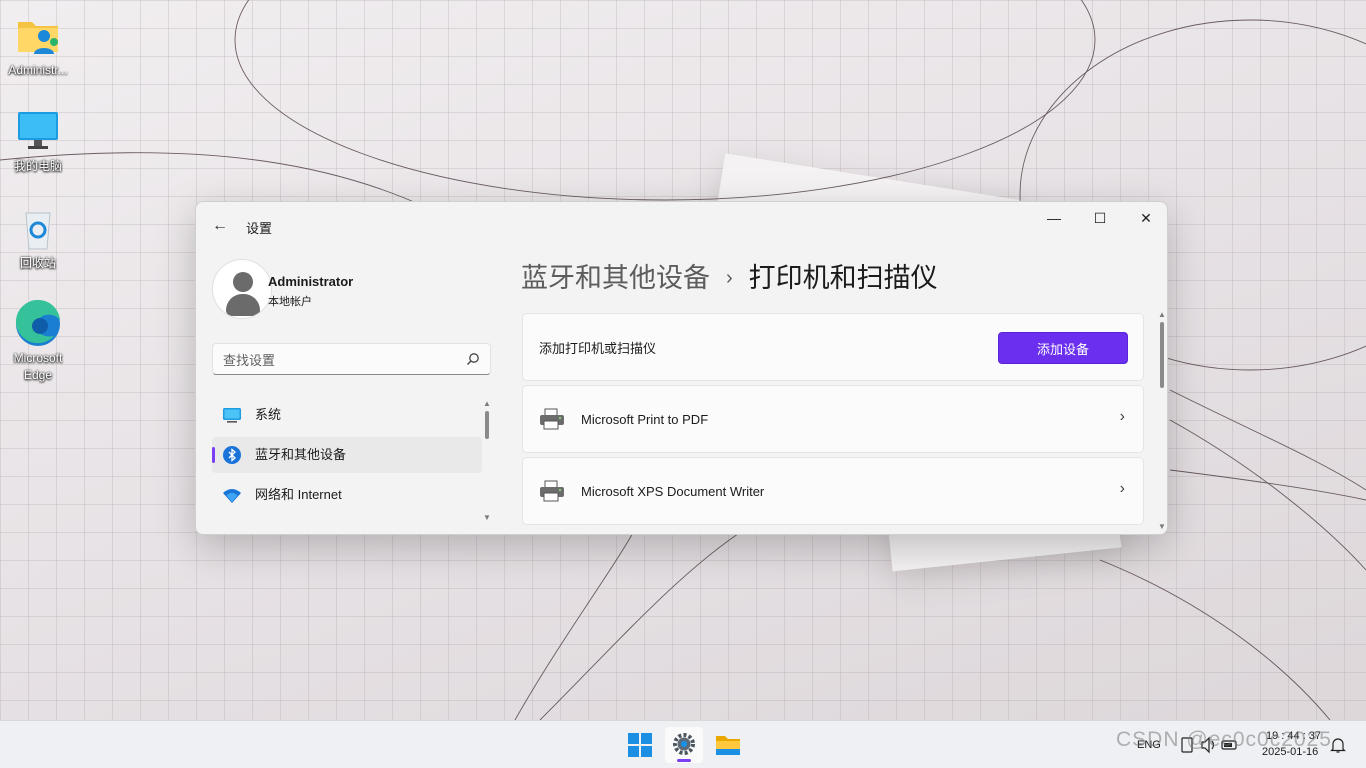 This screenshot has height=768, width=1366. I want to click on desktop-icon-label: 我的电脑, so click(37, 166).